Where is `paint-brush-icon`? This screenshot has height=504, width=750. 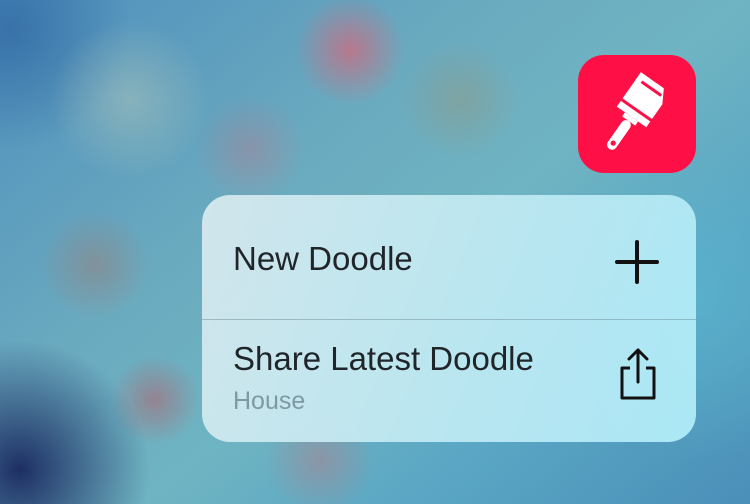 paint-brush-icon is located at coordinates (635, 111).